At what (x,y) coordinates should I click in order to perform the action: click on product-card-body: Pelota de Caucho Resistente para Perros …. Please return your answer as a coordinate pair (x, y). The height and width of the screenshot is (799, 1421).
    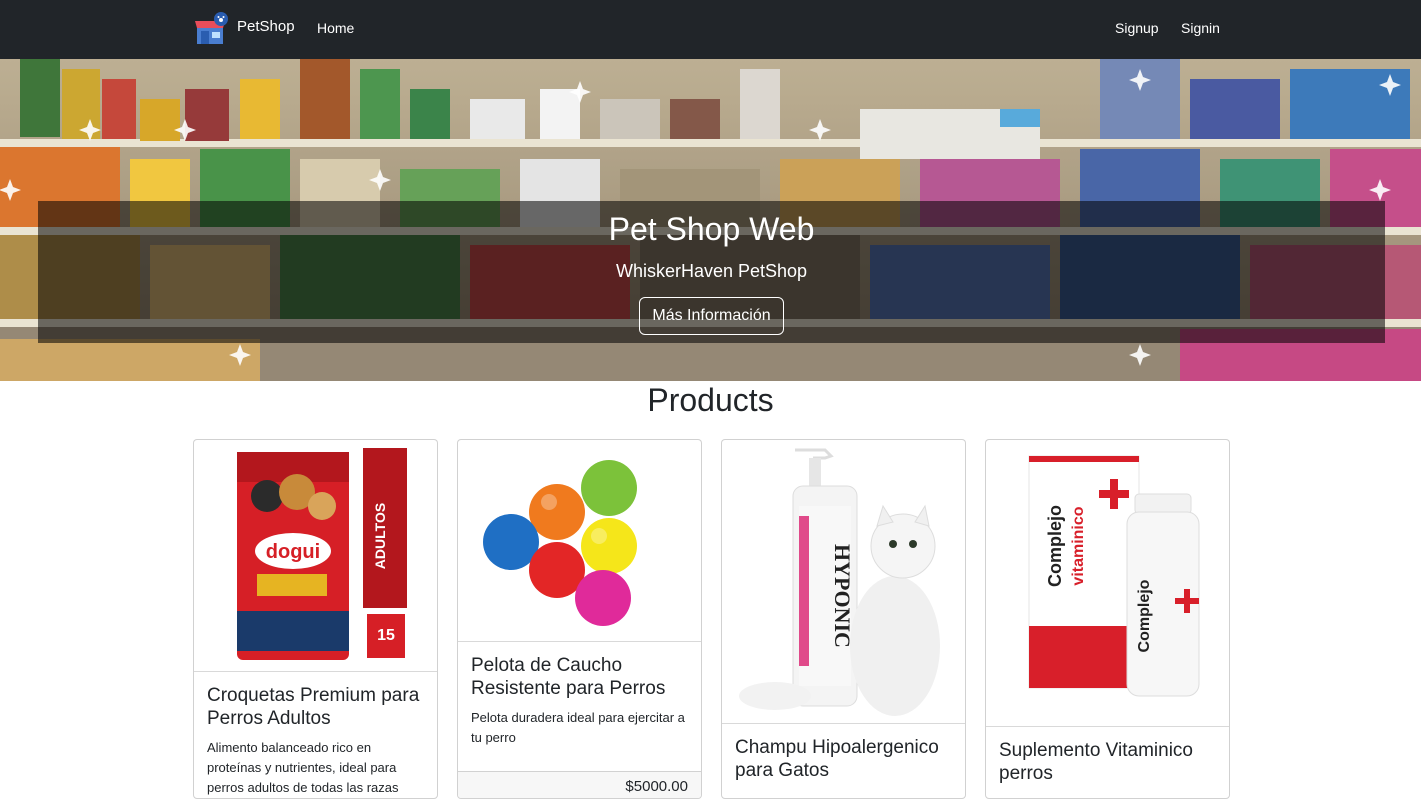
    Looking at the image, I should click on (579, 700).